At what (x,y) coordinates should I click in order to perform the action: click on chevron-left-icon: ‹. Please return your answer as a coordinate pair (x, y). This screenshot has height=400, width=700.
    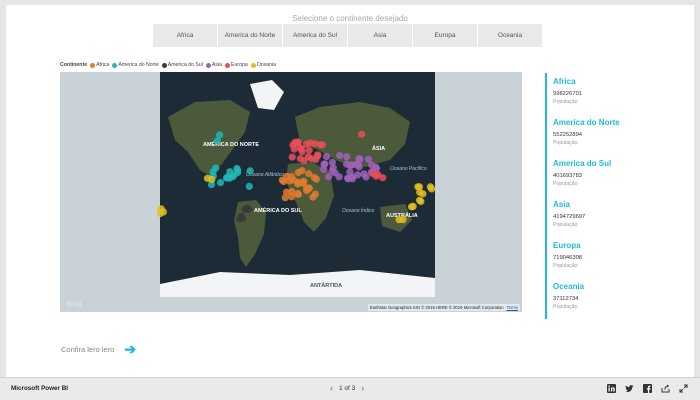
    Looking at the image, I should click on (331, 388).